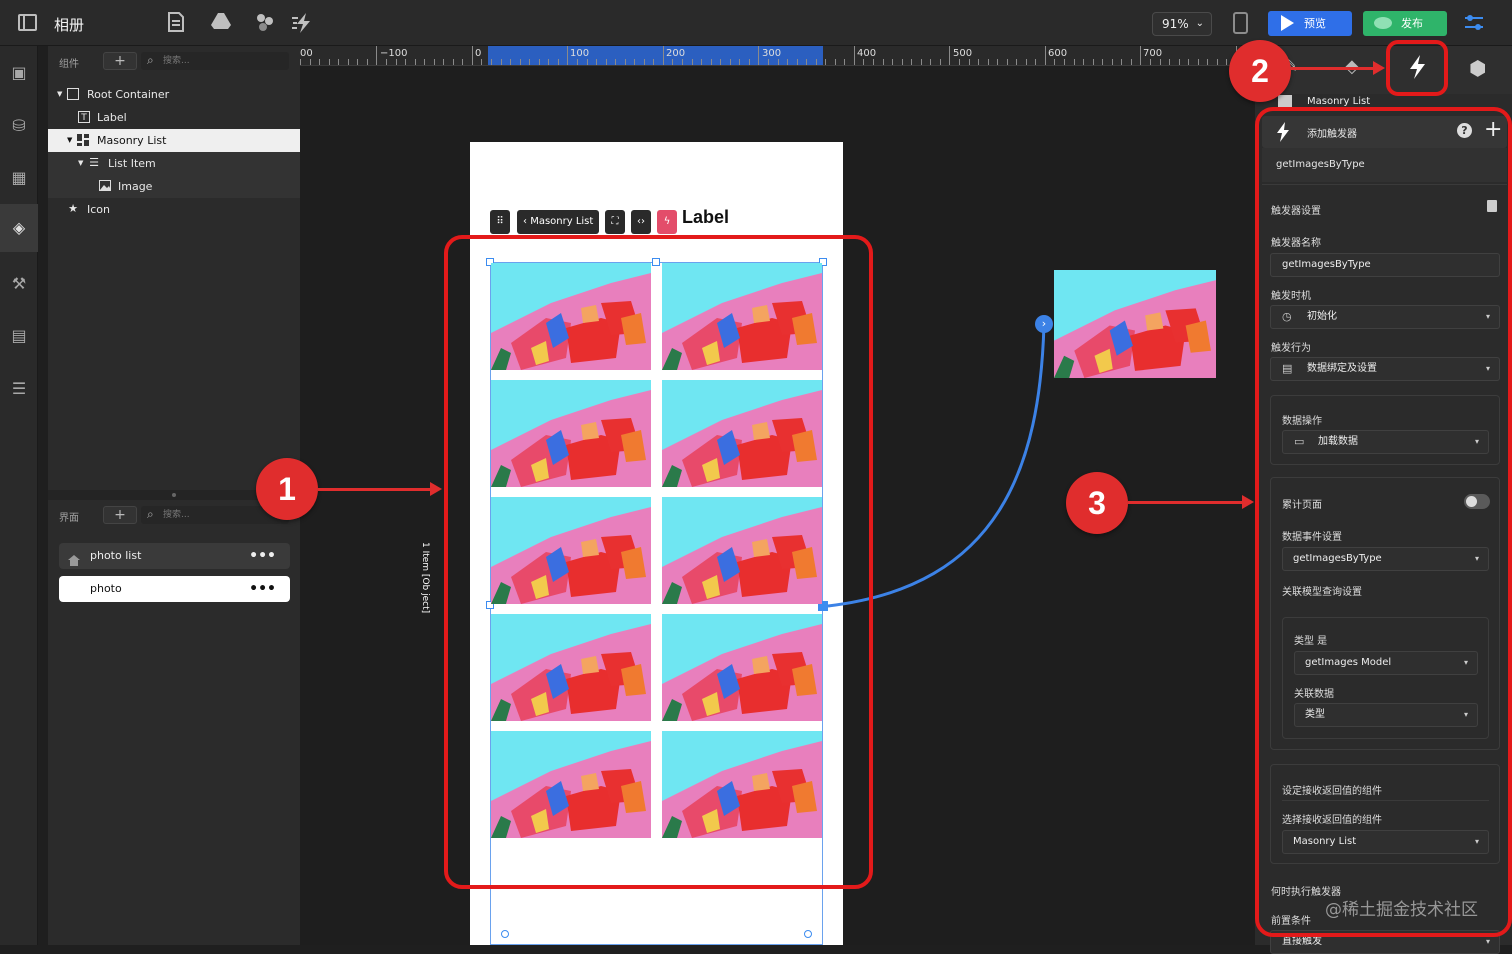 This screenshot has height=954, width=1512. Describe the element at coordinates (74, 558) in the screenshot. I see `home-icon` at that location.